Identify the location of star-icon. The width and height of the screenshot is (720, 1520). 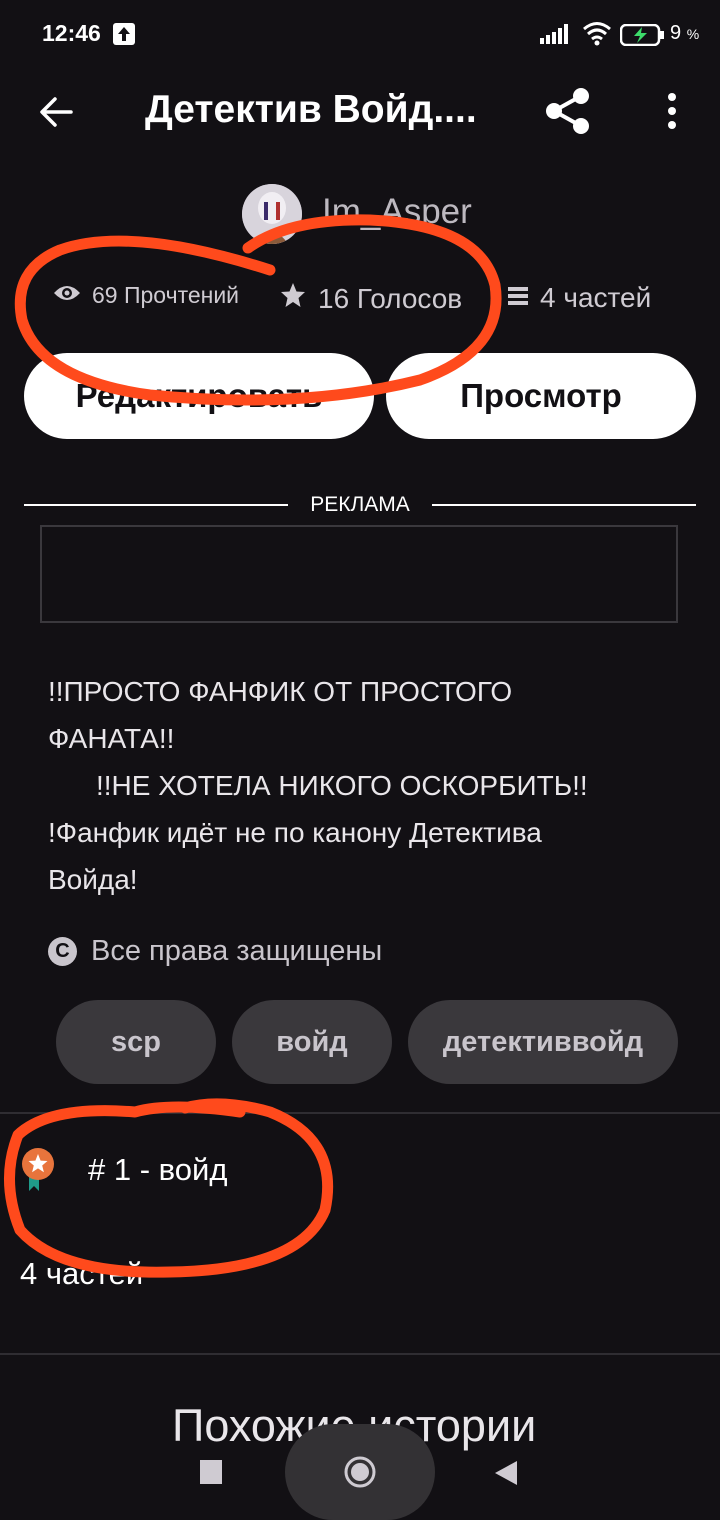
(293, 298).